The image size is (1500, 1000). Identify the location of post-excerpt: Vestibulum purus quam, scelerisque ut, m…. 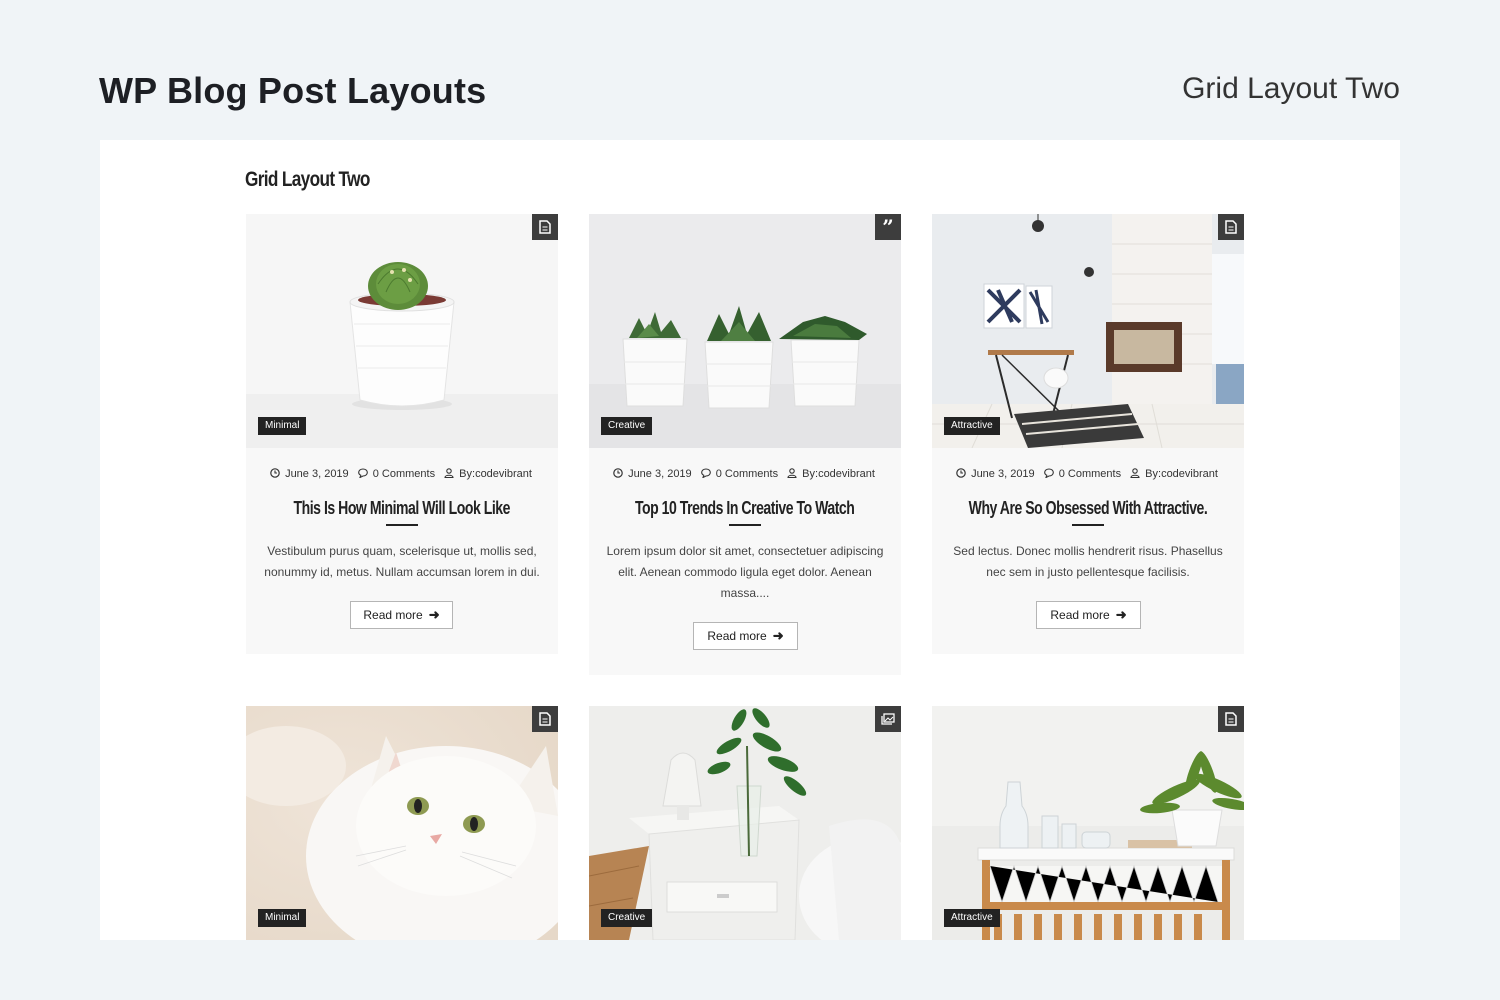
(402, 561).